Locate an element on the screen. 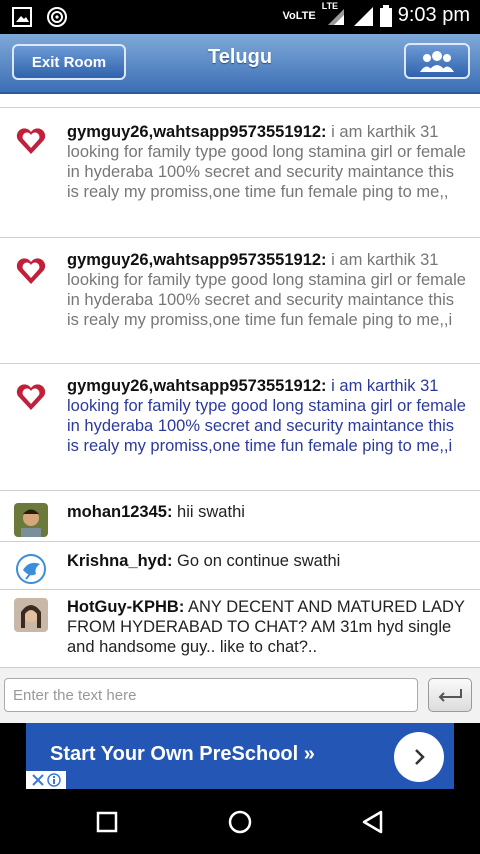 Image resolution: width=480 pixels, height=854 pixels. hotspot-icon is located at coordinates (57, 17).